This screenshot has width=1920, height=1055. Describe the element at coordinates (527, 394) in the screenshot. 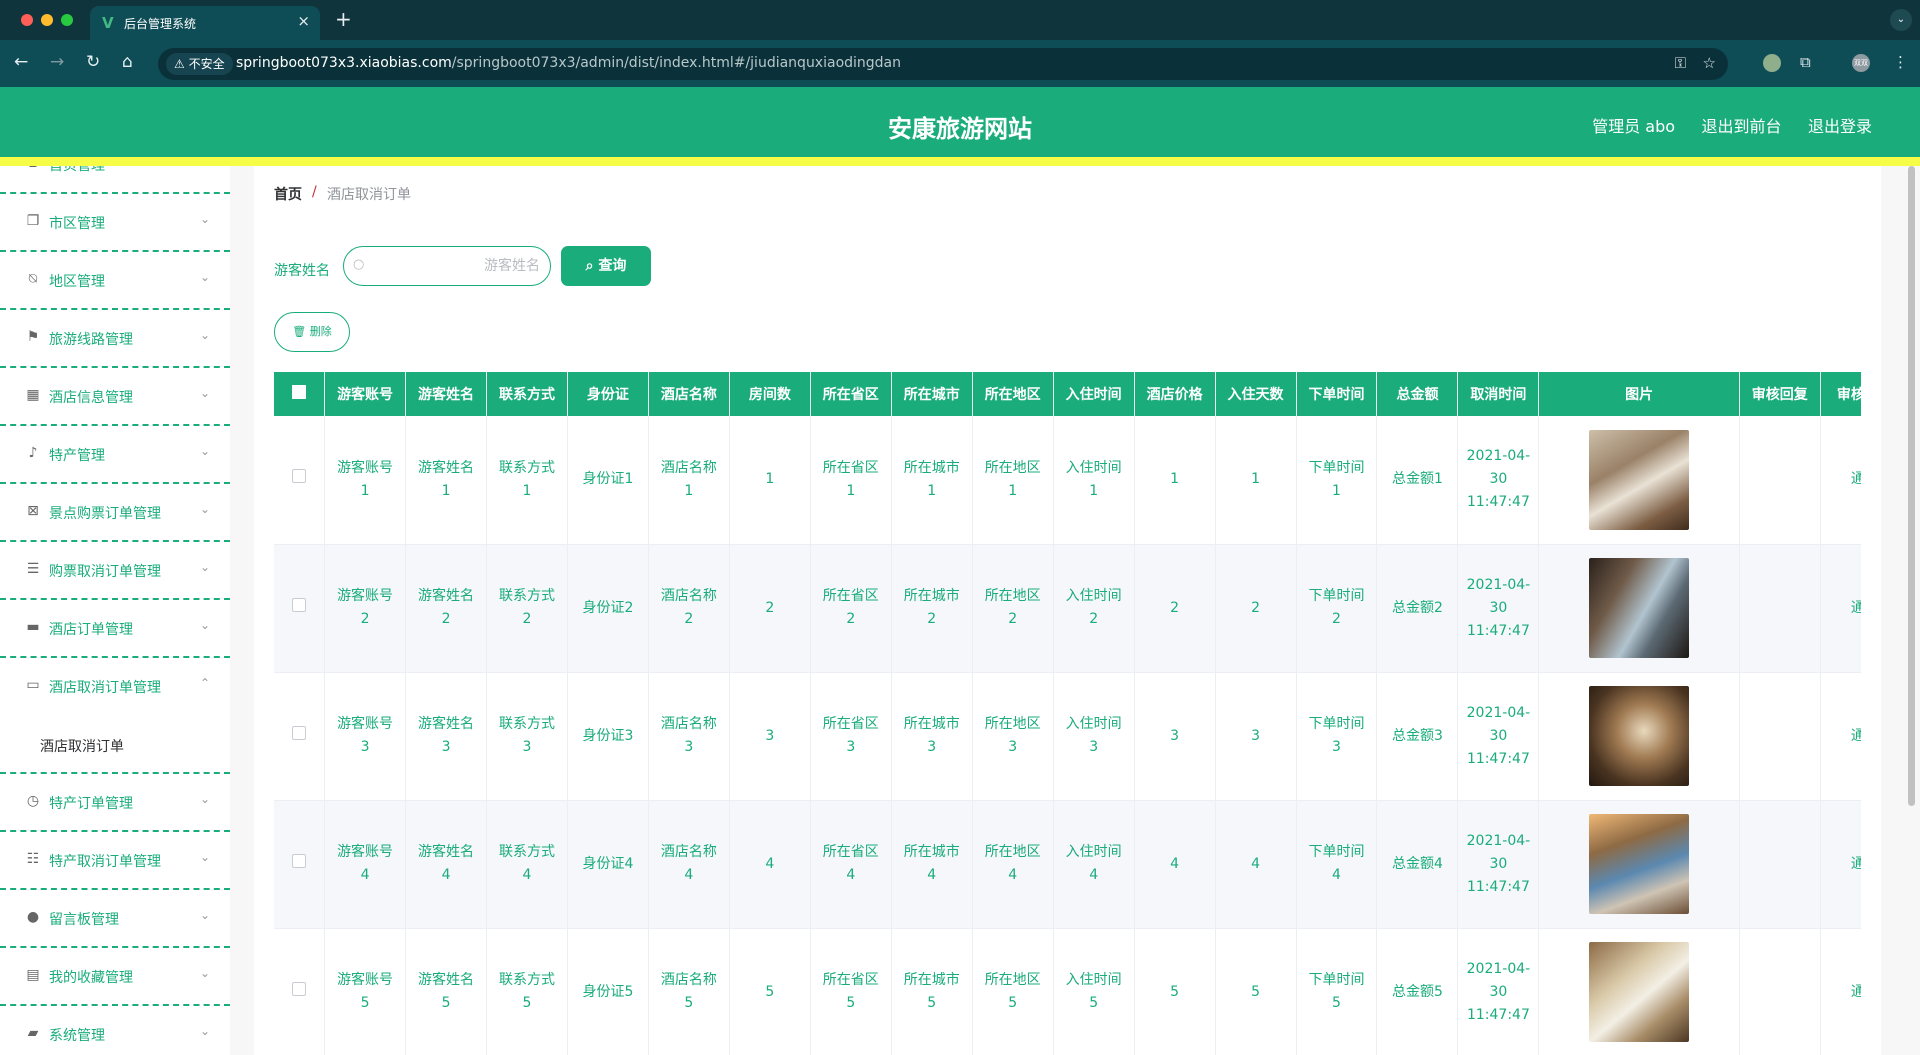

I see `column-header: 联系方式` at that location.